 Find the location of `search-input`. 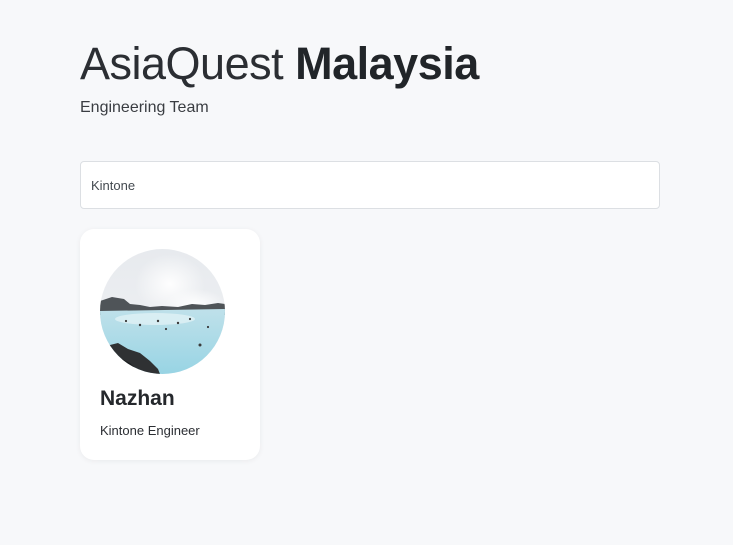

search-input is located at coordinates (370, 185).